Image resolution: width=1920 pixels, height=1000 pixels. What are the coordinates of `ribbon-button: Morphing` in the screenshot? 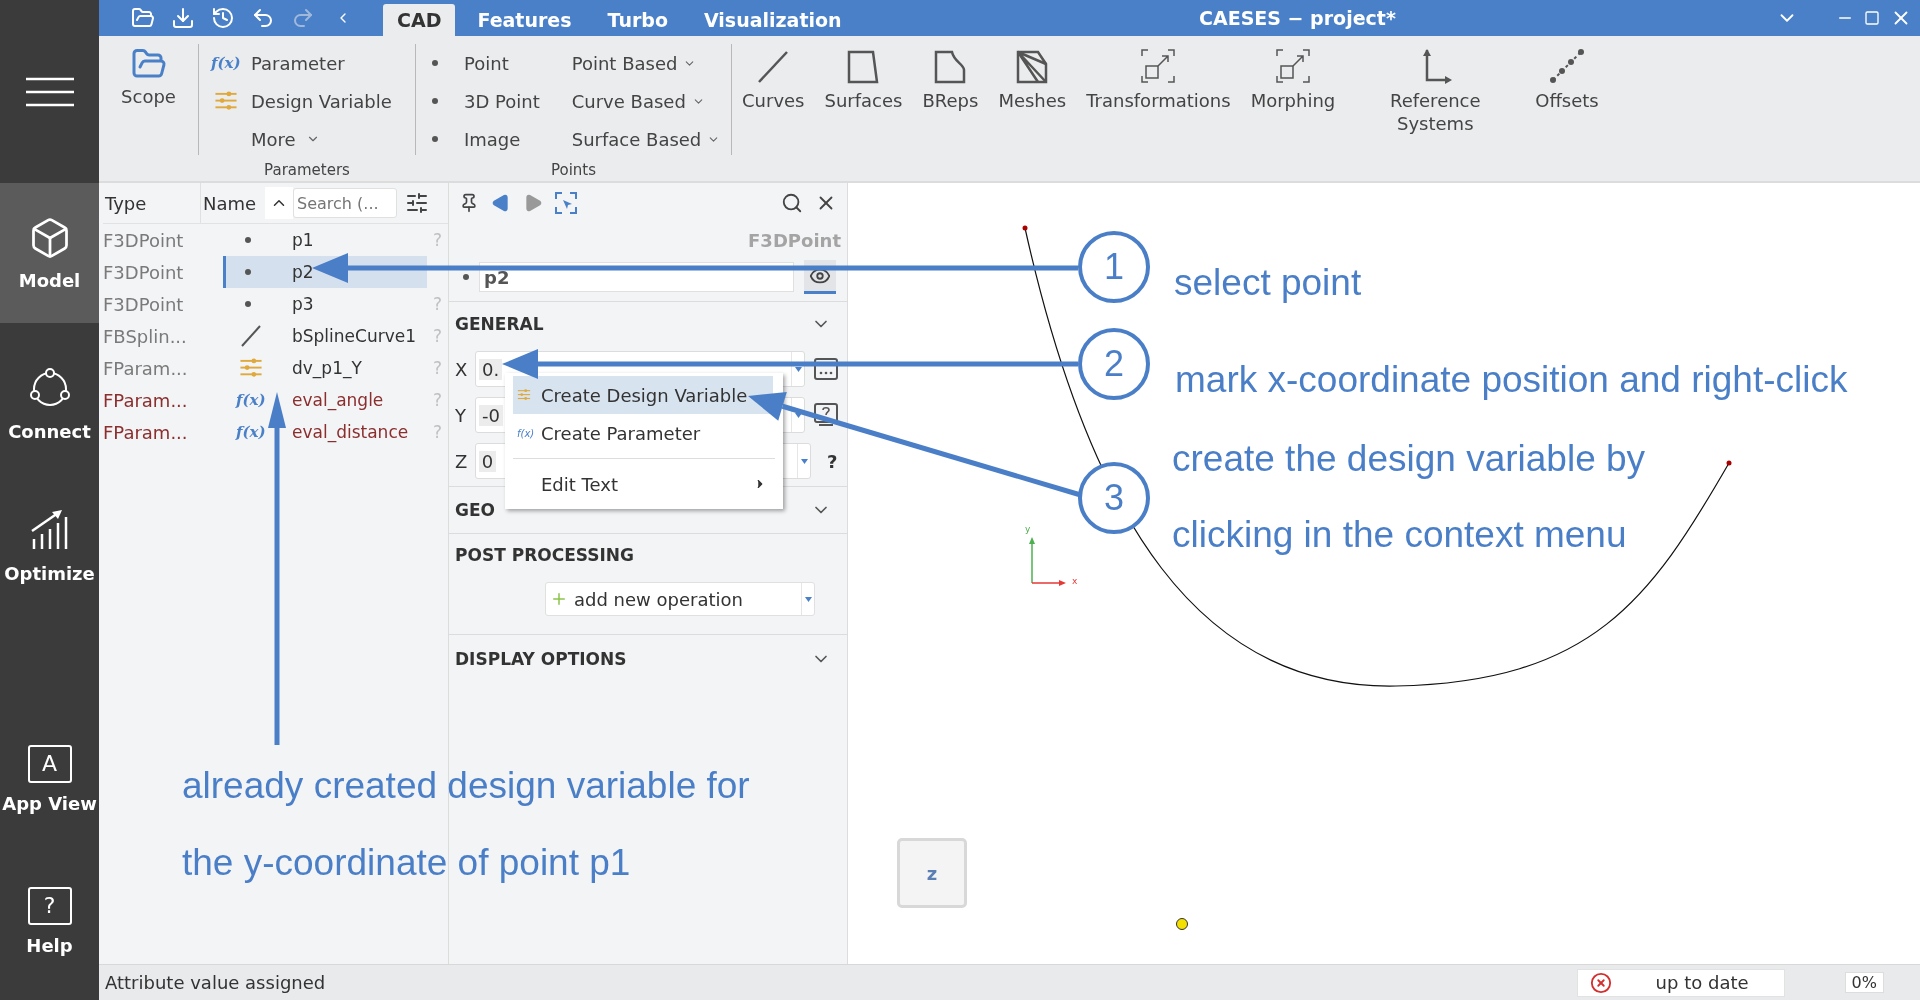 It's located at (1293, 112).